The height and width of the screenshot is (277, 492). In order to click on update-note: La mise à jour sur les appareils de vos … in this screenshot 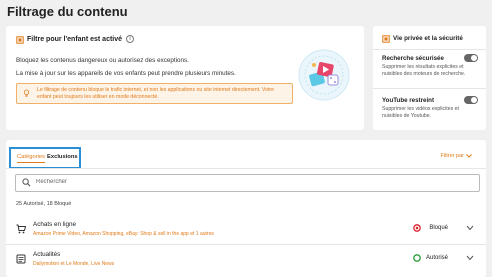, I will do `click(126, 73)`.